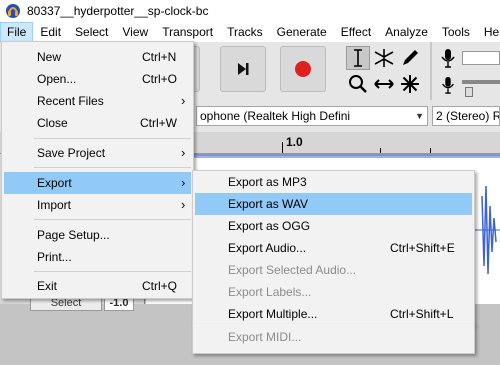 The width and height of the screenshot is (500, 365). I want to click on menu-transport: Transport, so click(187, 32).